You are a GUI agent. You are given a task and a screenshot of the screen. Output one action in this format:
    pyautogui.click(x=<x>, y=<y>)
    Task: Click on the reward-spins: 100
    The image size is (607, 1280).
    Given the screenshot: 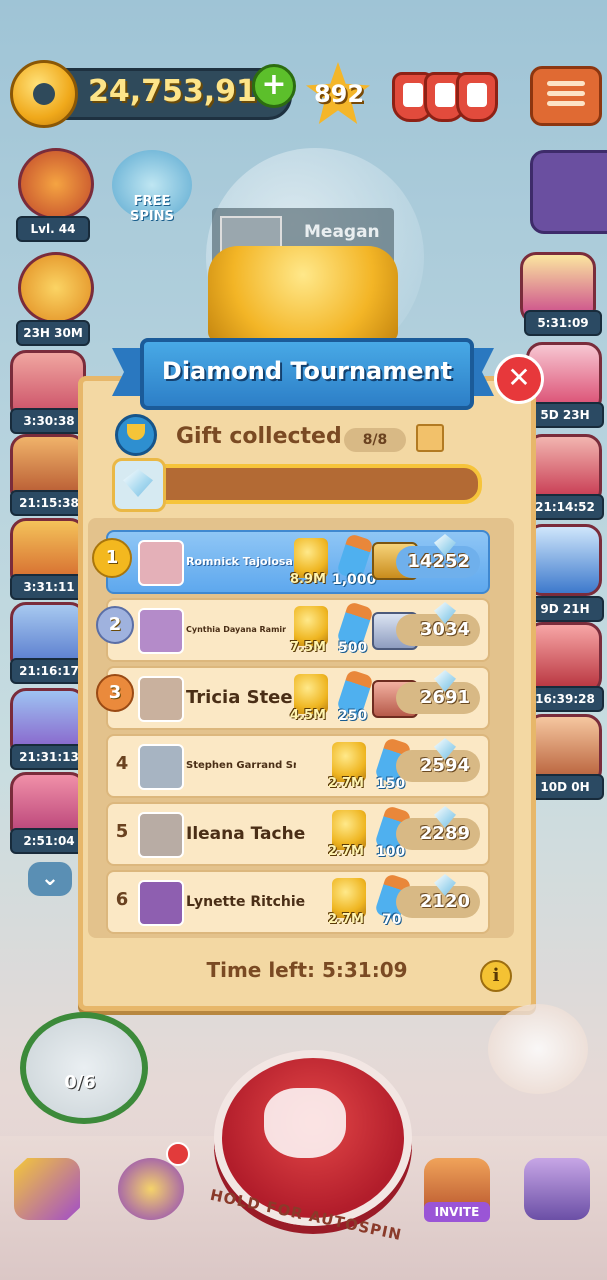 What is the action you would take?
    pyautogui.click(x=391, y=852)
    